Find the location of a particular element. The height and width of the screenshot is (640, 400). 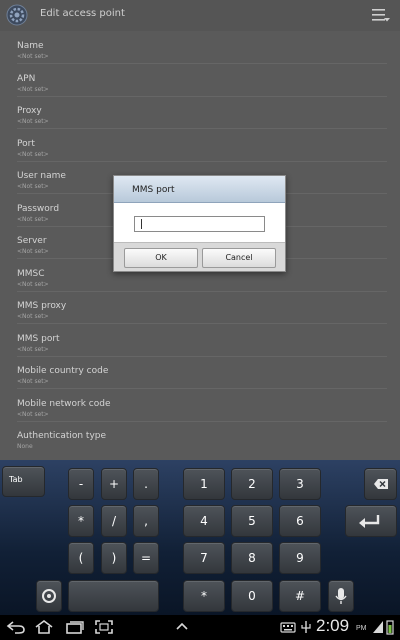

pref-title: MMSC is located at coordinates (31, 273).